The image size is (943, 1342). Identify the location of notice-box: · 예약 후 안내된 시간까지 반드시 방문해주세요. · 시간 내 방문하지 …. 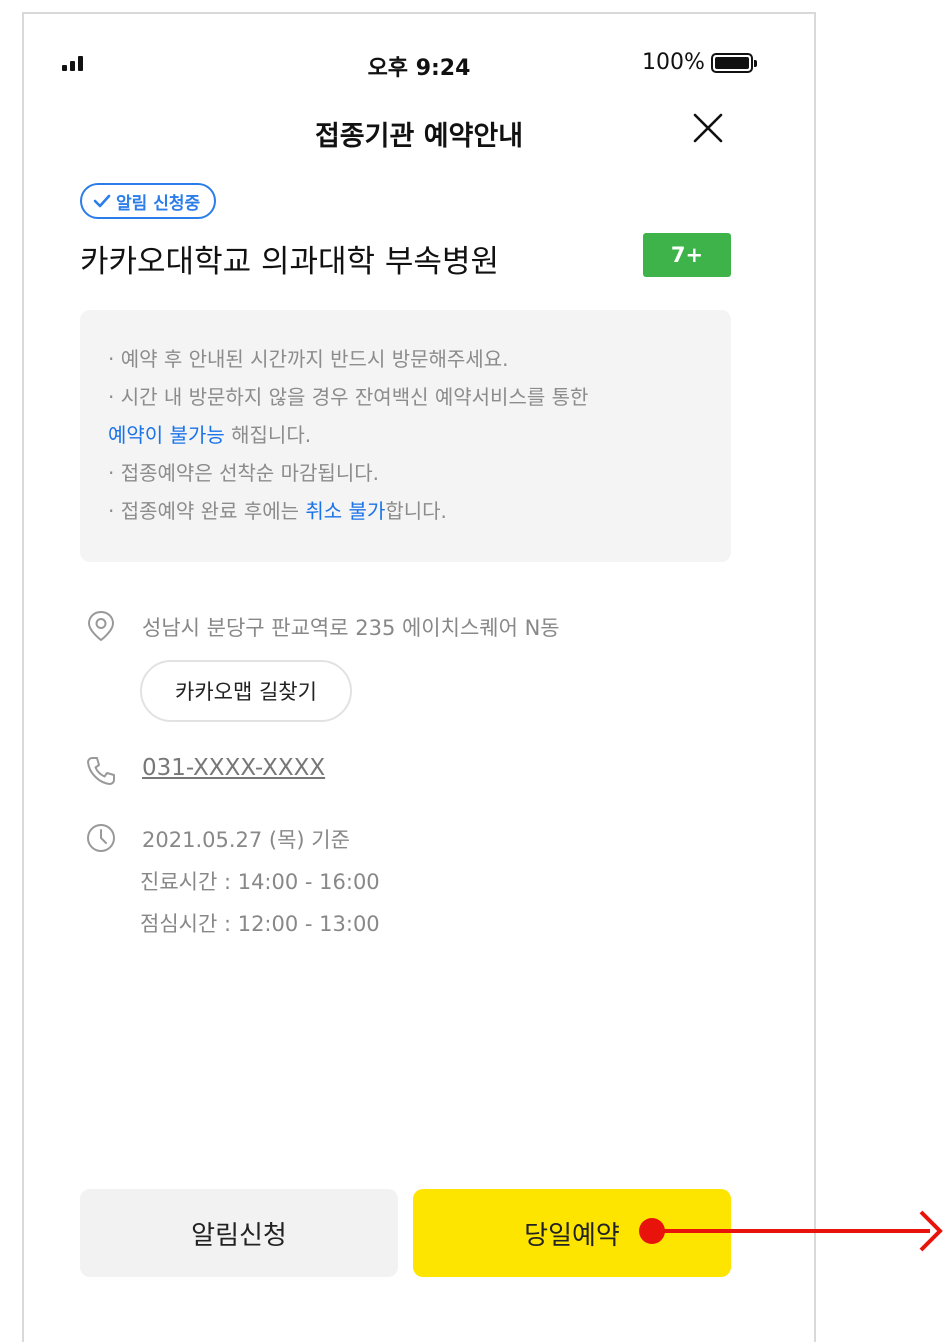
(405, 436).